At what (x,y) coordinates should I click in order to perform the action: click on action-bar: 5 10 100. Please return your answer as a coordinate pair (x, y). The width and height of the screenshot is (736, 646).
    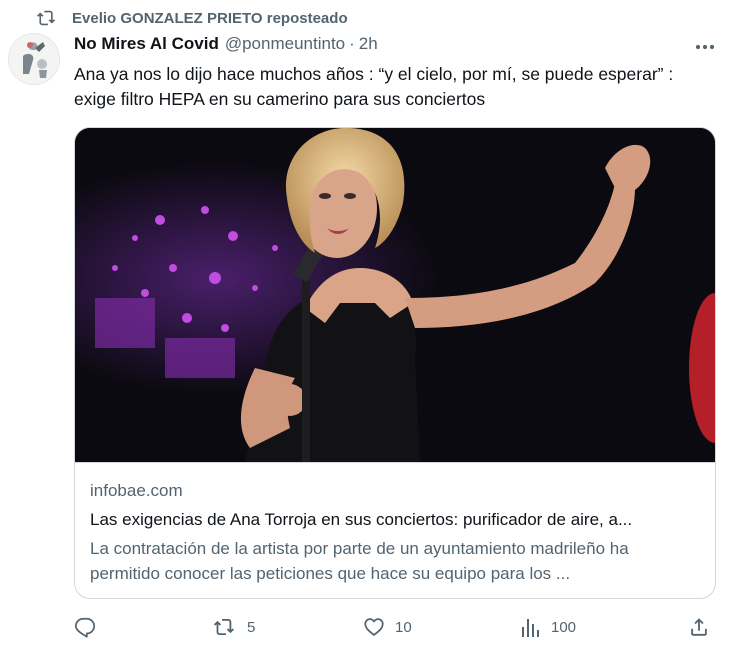
    Looking at the image, I should click on (394, 627).